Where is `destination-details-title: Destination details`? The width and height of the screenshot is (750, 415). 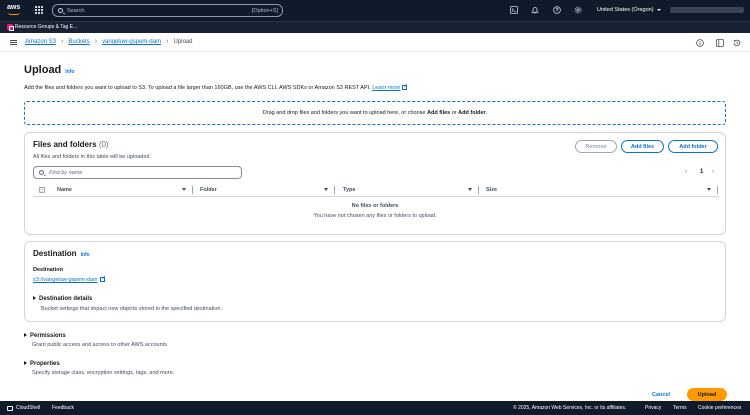 destination-details-title: Destination details is located at coordinates (66, 299).